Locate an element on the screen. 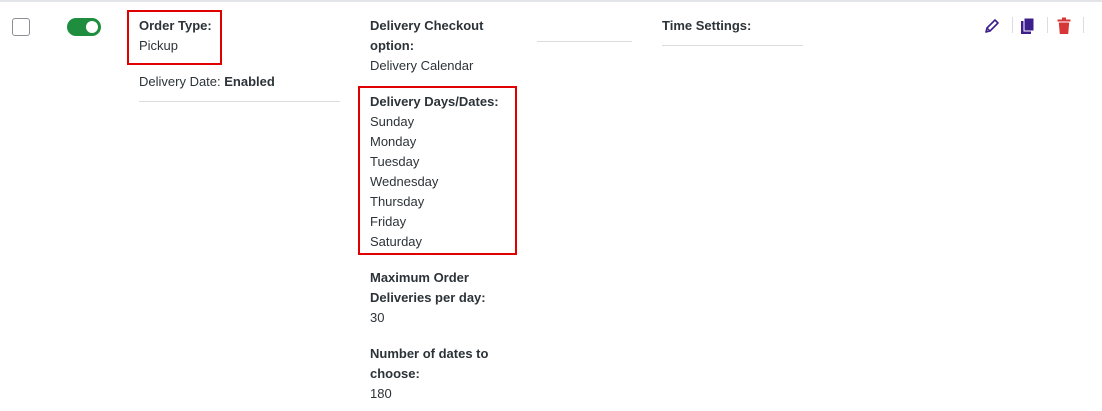  day-item: Saturday is located at coordinates (396, 241).